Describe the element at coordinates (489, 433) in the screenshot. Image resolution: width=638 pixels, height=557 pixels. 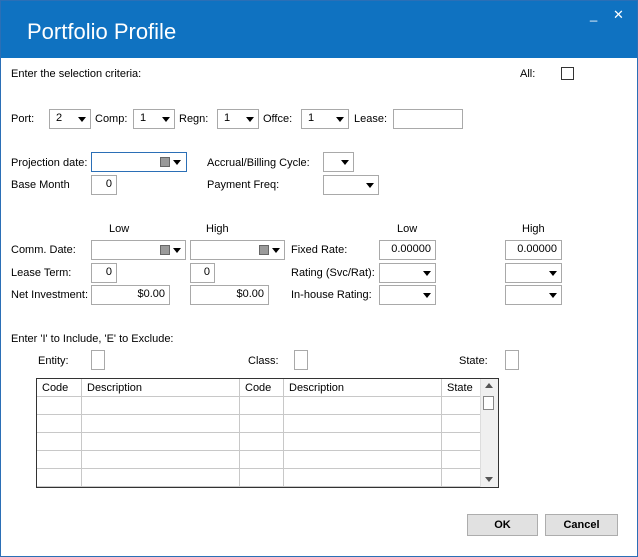
I see `vertical-scrollbar` at that location.